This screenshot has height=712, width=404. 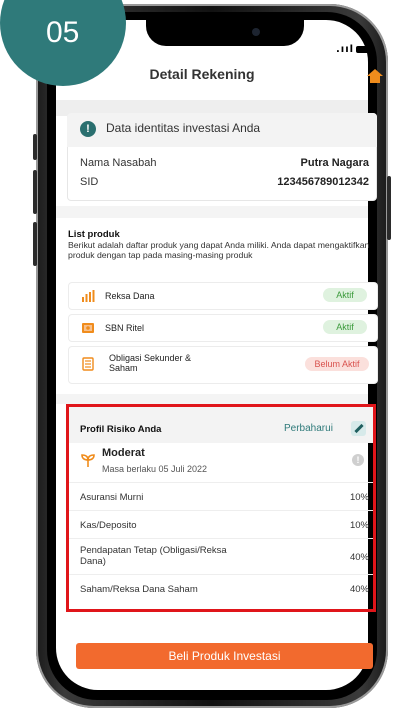 What do you see at coordinates (63, 32) in the screenshot?
I see `step-number: 05` at bounding box center [63, 32].